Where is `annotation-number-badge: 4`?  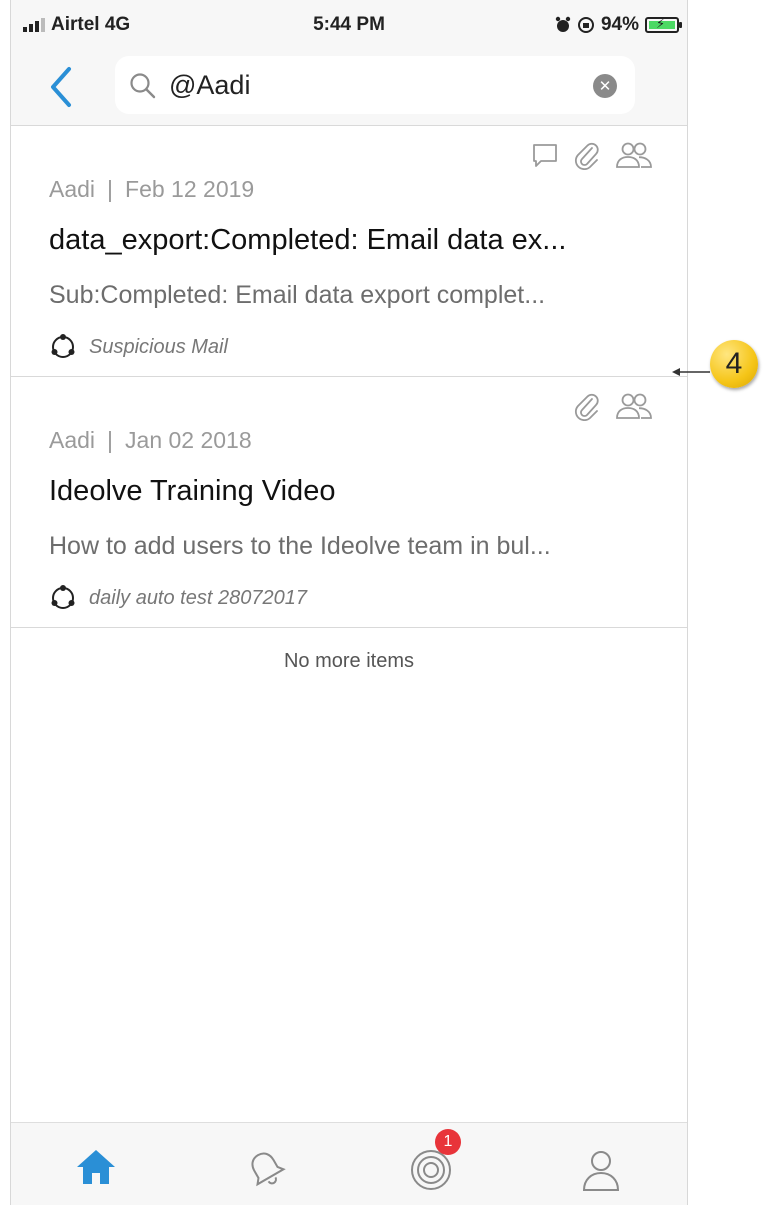
annotation-number-badge: 4 is located at coordinates (734, 364).